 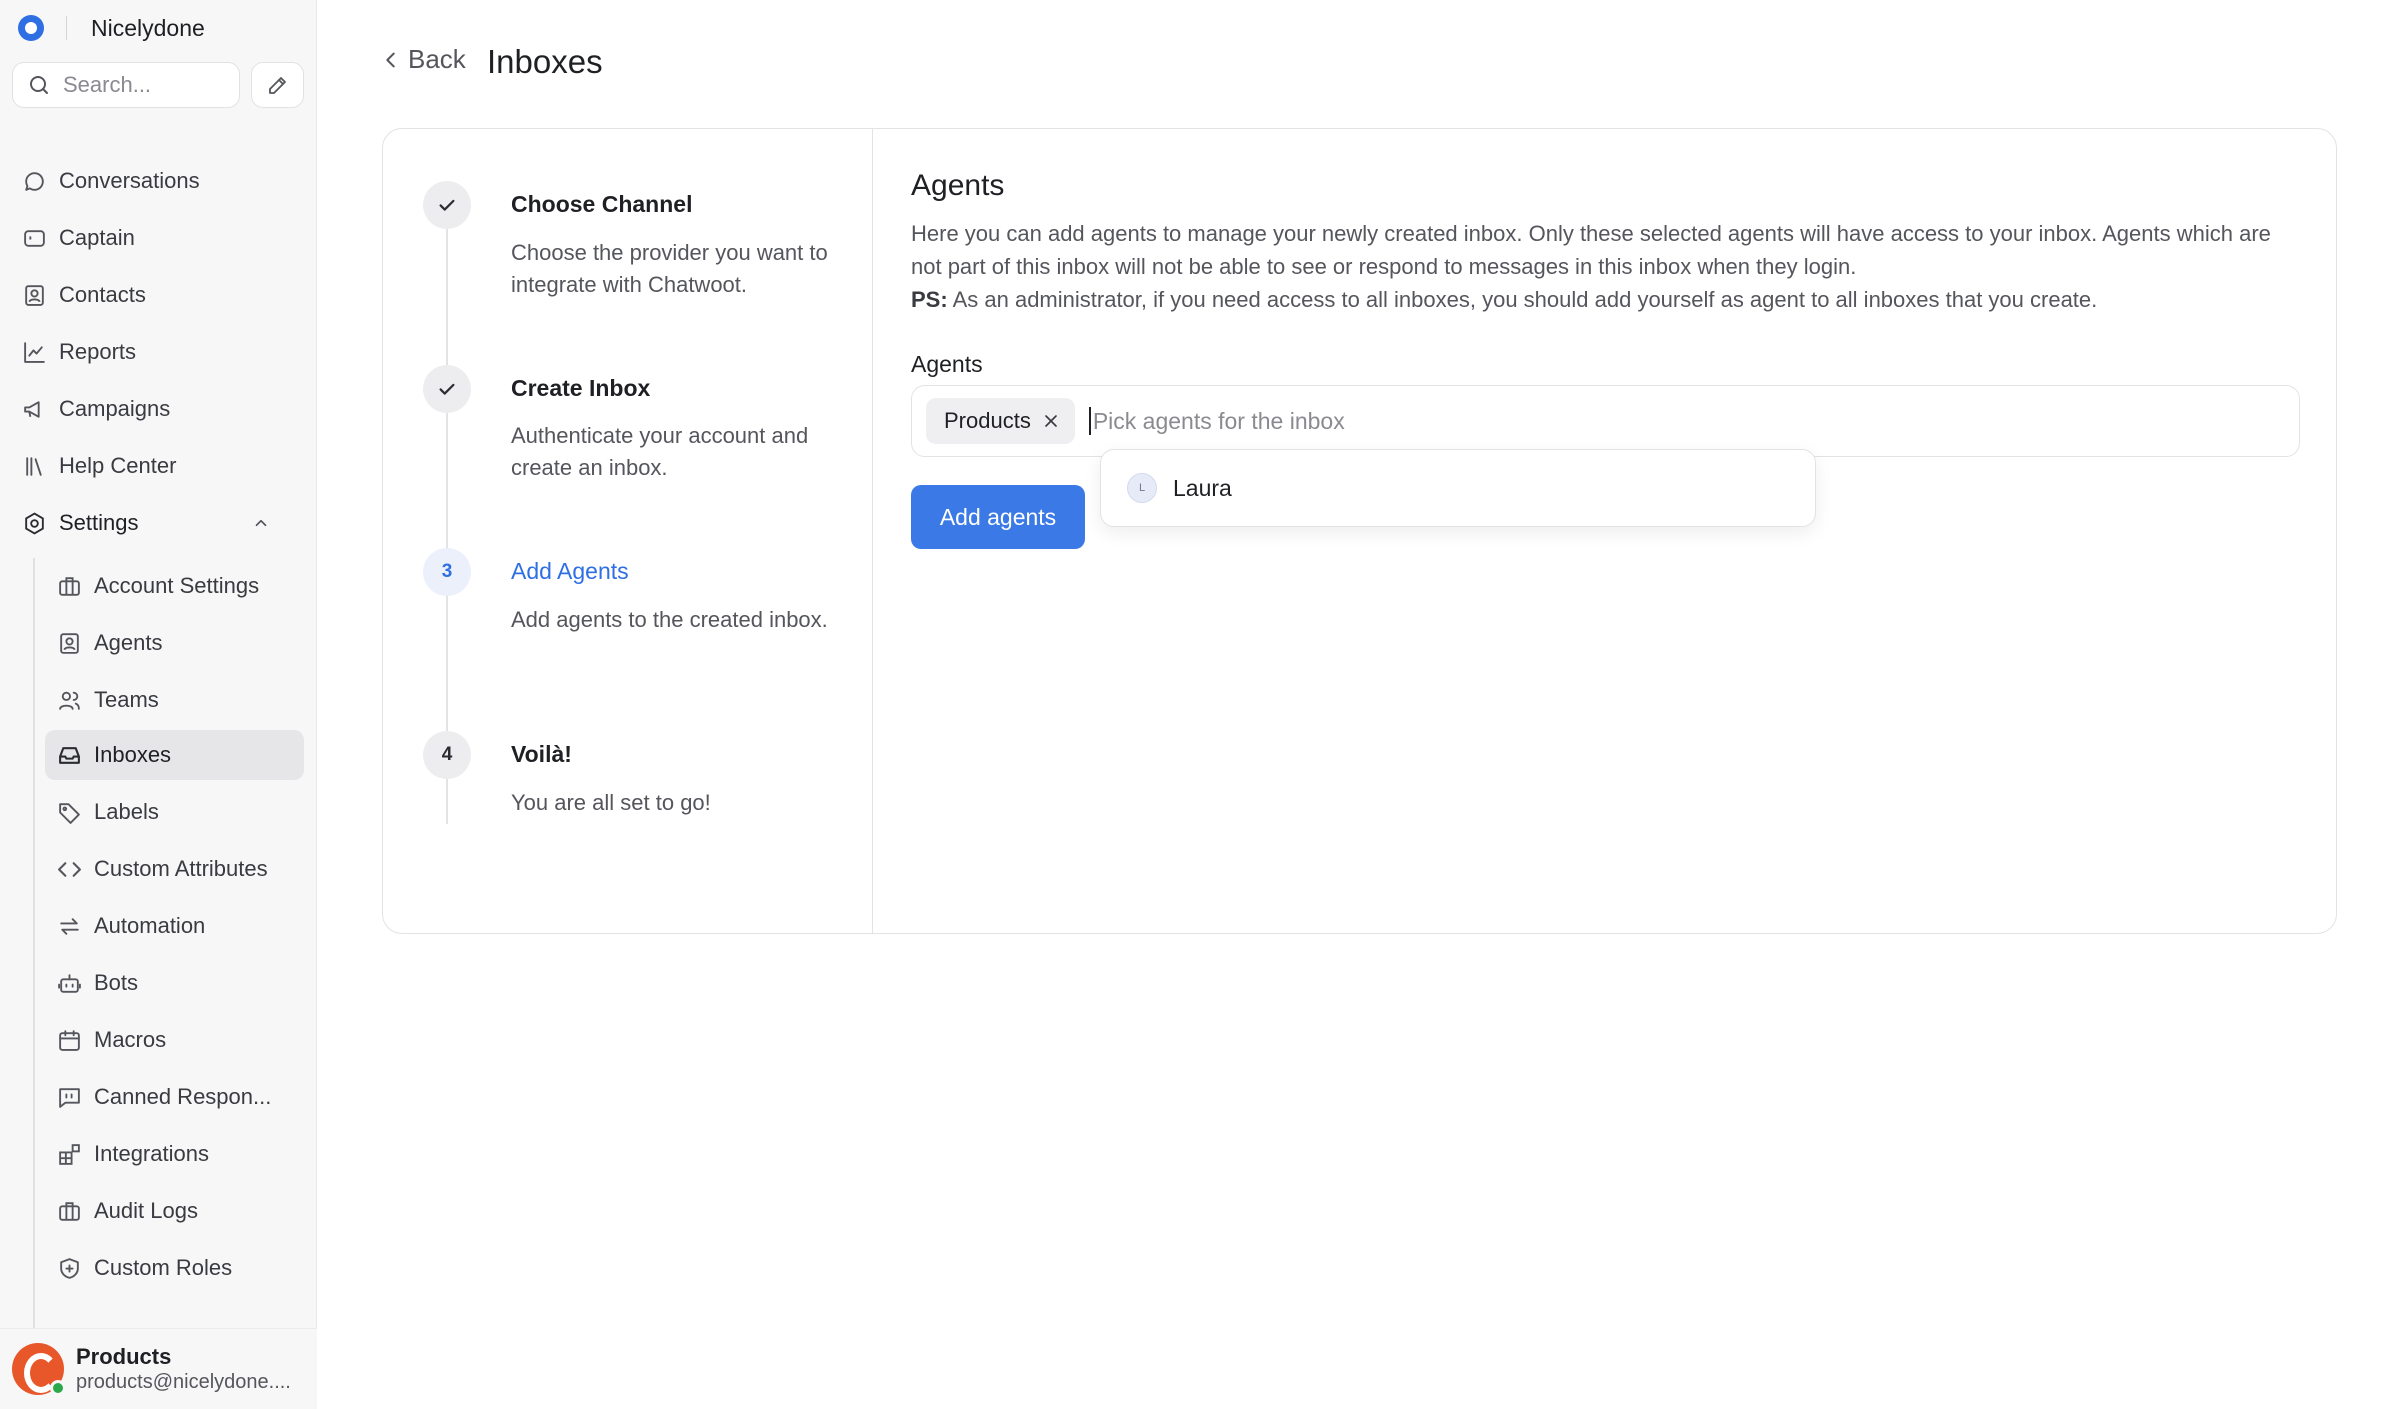 What do you see at coordinates (447, 389) in the screenshot?
I see `step-2-indicator` at bounding box center [447, 389].